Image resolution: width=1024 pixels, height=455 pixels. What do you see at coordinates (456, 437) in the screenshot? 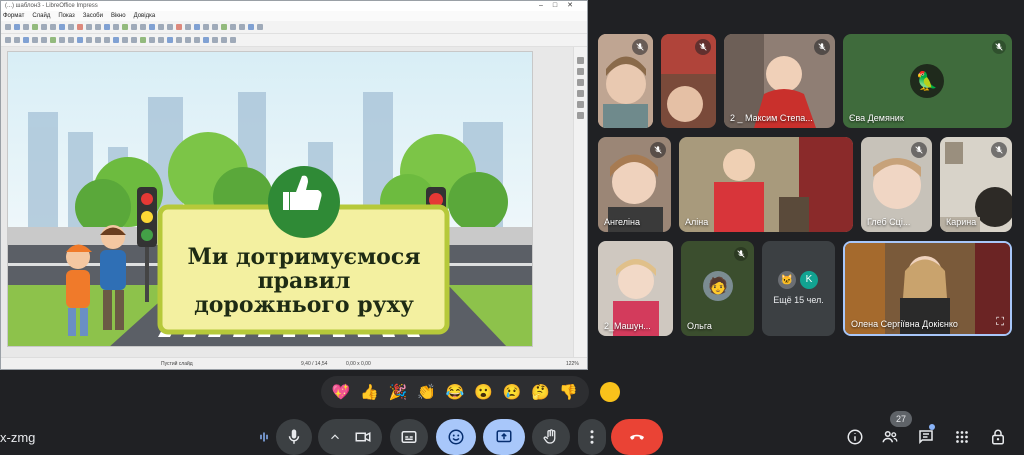
I see `emoji-button` at bounding box center [456, 437].